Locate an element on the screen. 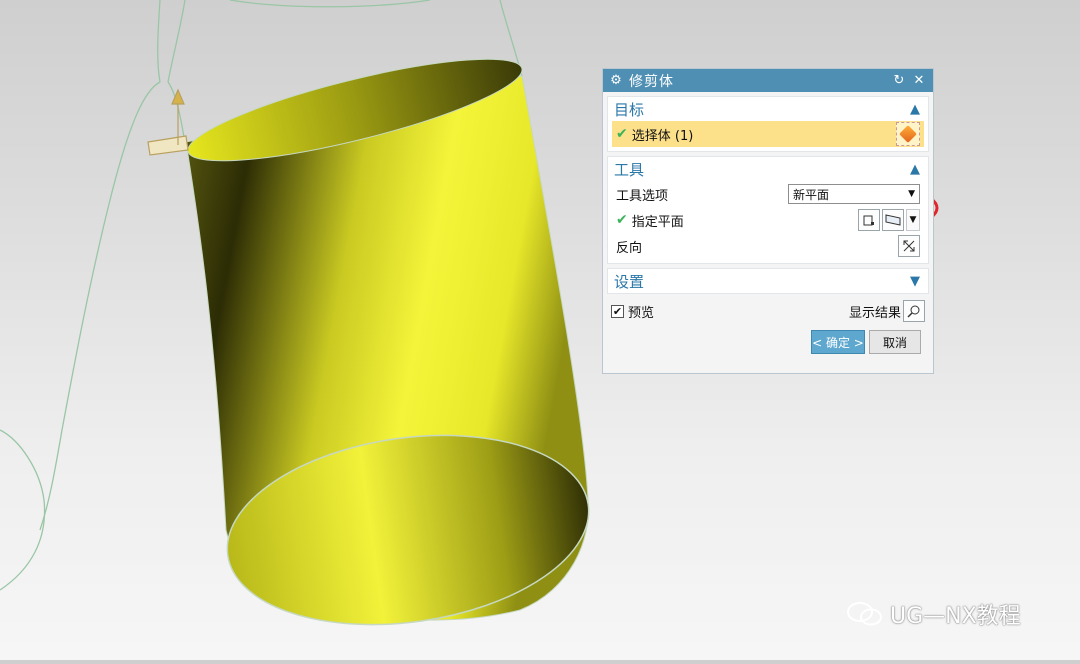  select-body-label: 选择体 (1) is located at coordinates (662, 136).